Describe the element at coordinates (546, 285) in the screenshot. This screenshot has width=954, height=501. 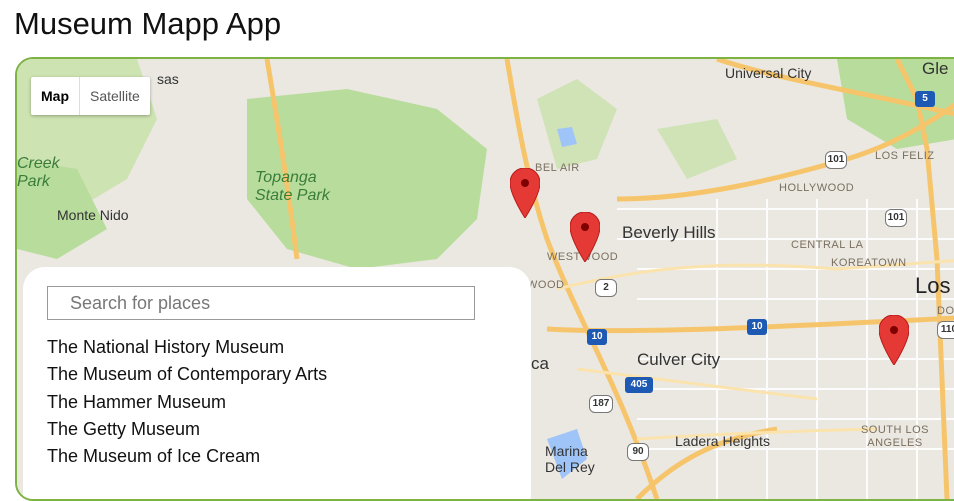
I see `map-label-westwood-fragment: WOOD` at that location.